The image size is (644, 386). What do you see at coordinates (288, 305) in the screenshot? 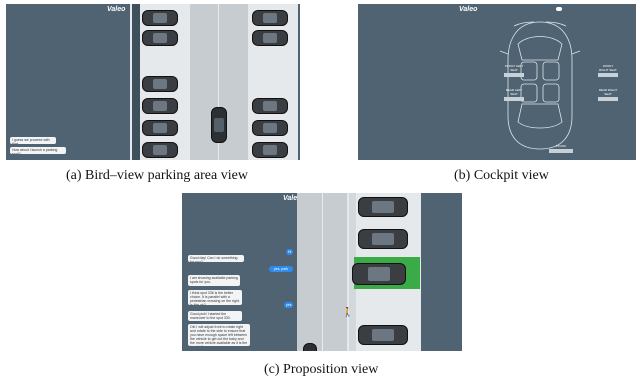
I see `chat-reply: yes` at bounding box center [288, 305].